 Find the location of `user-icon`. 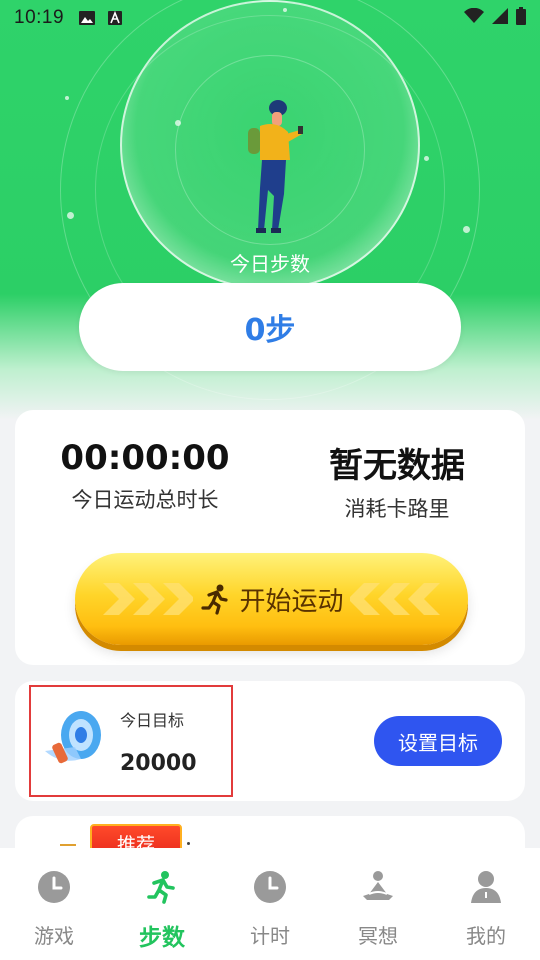

user-icon is located at coordinates (486, 887).